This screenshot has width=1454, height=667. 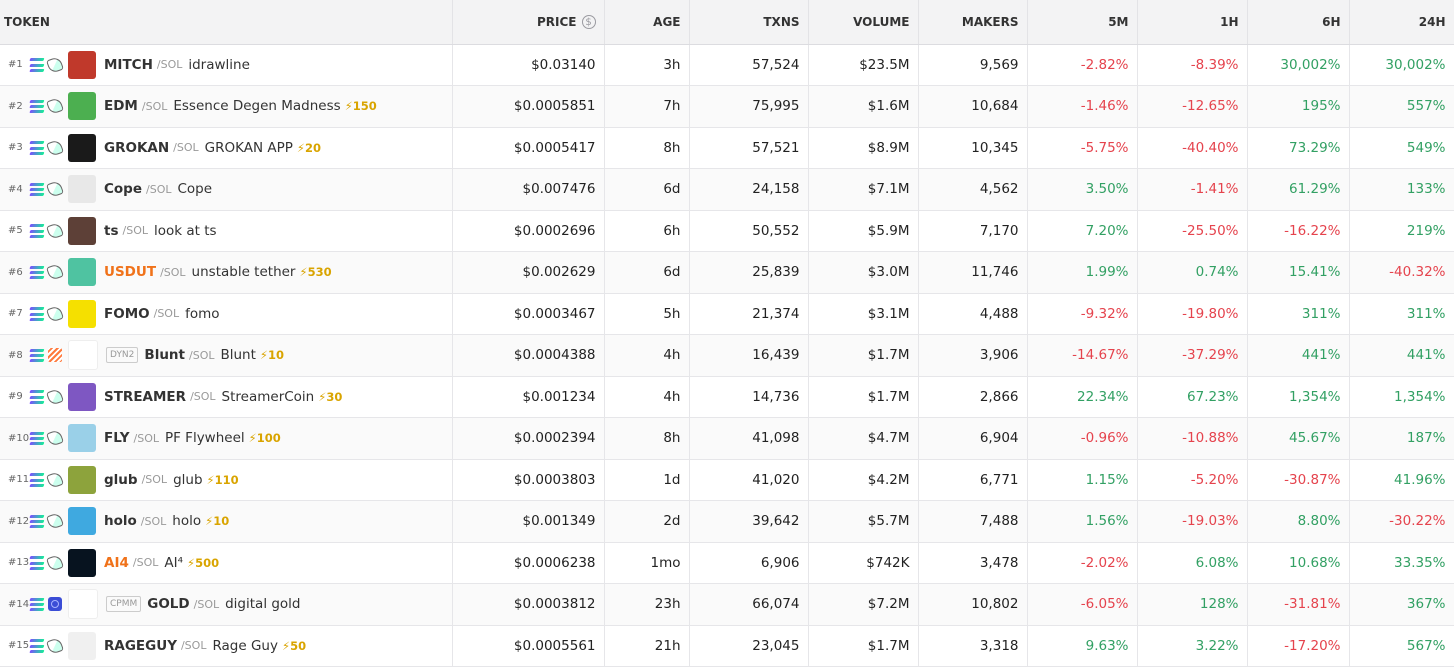 I want to click on boost-badge: ⚡30, so click(x=330, y=397).